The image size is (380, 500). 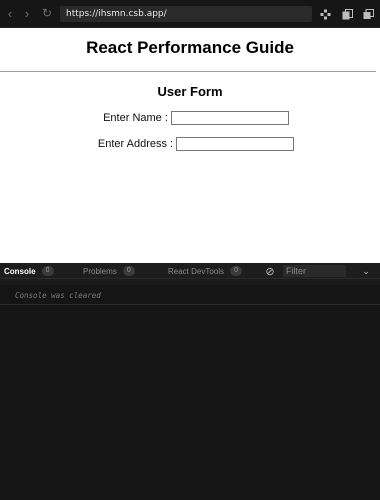 What do you see at coordinates (47, 13) in the screenshot?
I see `refresh-icon: ↻` at bounding box center [47, 13].